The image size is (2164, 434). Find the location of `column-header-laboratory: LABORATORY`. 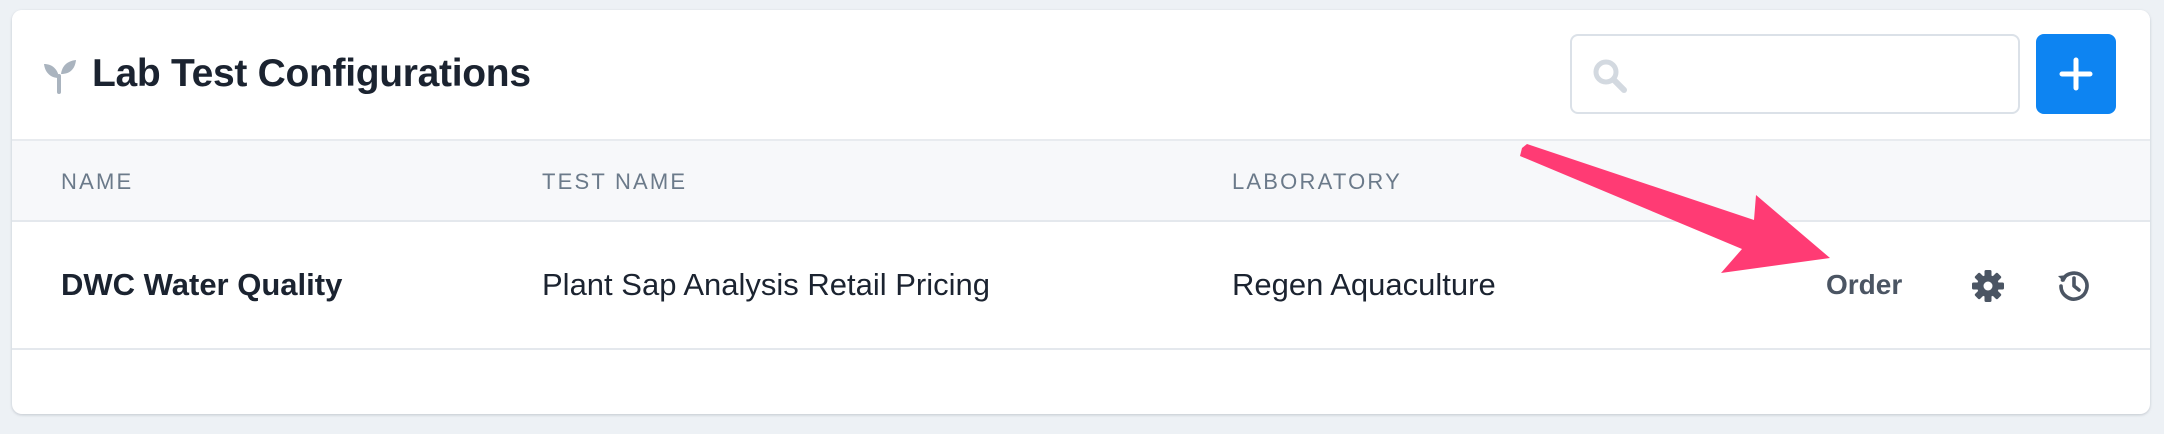

column-header-laboratory: LABORATORY is located at coordinates (1317, 182).